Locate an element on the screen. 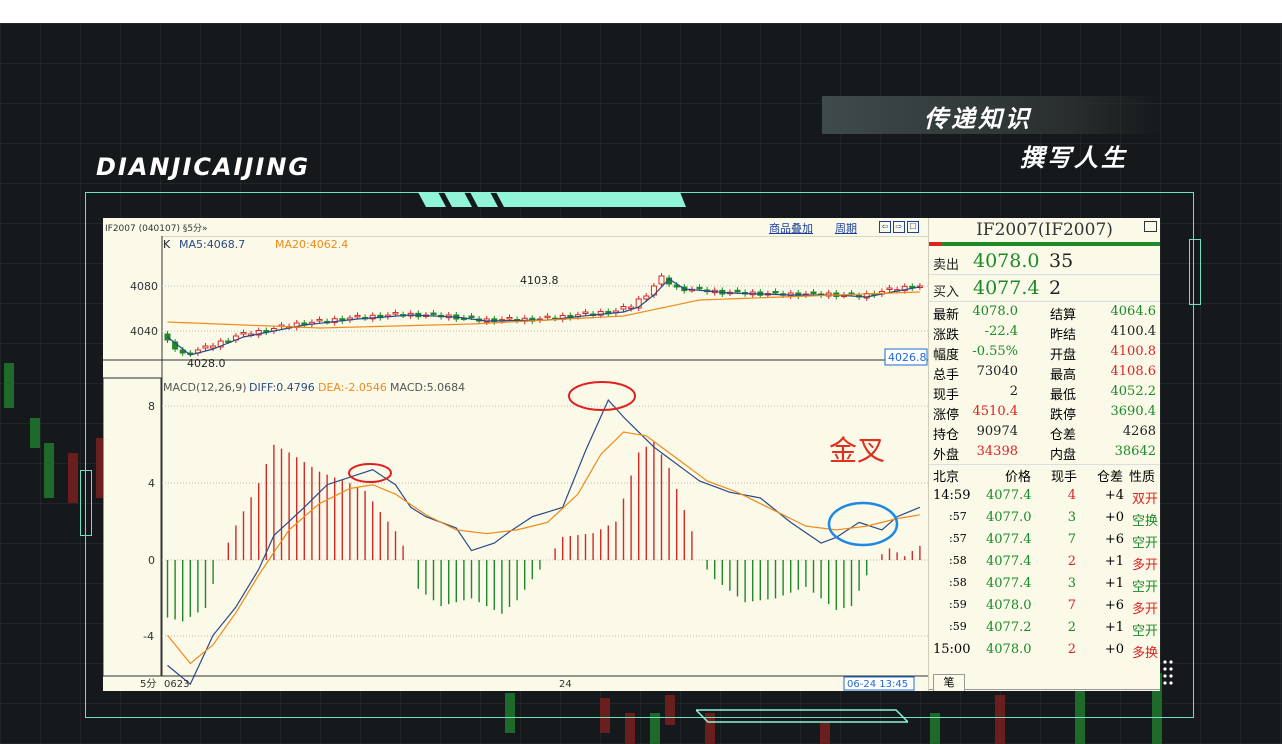 The height and width of the screenshot is (744, 1282). frame-side-tab-right is located at coordinates (1195, 272).